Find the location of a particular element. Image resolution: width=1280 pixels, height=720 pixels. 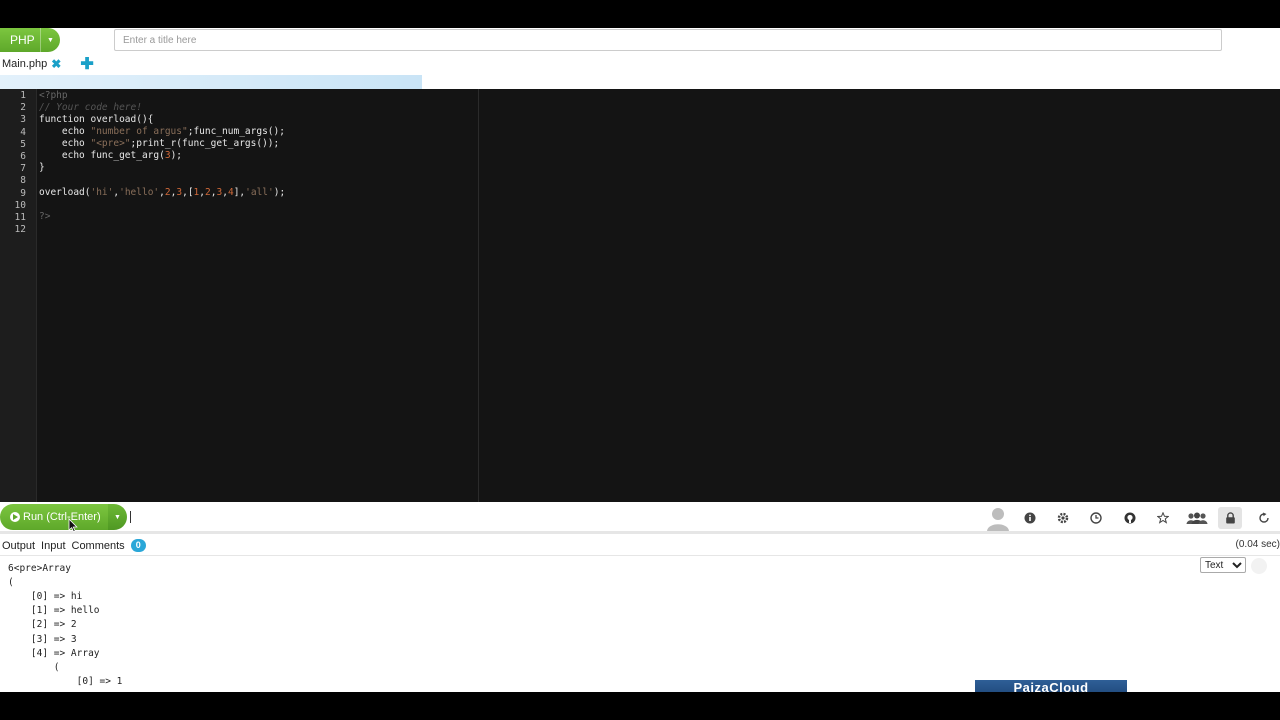

run-button: Run (Ctrl-Enter) is located at coordinates (54, 517).